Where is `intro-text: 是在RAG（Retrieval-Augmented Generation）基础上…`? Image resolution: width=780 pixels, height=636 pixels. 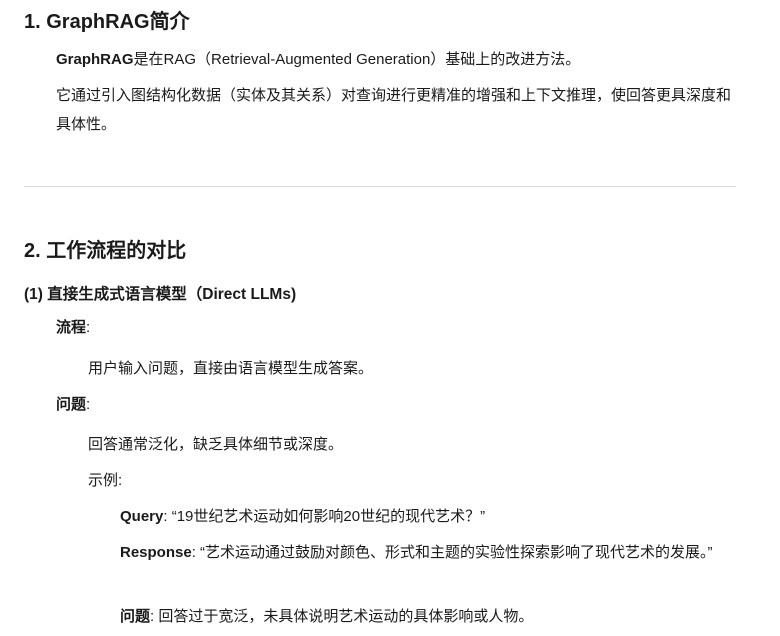 intro-text: 是在RAG（Retrieval-Augmented Generation）基础上… is located at coordinates (357, 59).